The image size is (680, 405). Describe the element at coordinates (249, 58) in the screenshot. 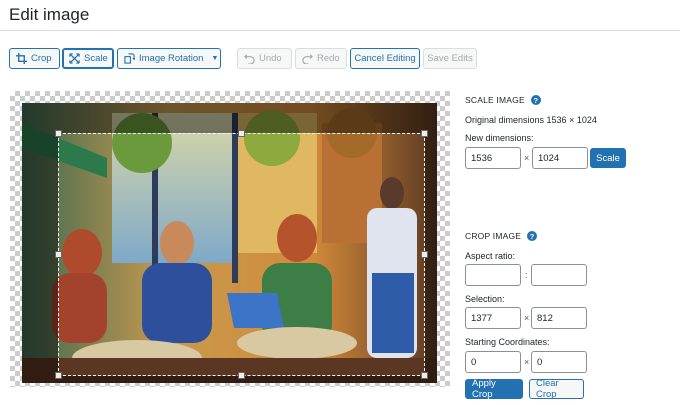

I see `undo-icon` at that location.